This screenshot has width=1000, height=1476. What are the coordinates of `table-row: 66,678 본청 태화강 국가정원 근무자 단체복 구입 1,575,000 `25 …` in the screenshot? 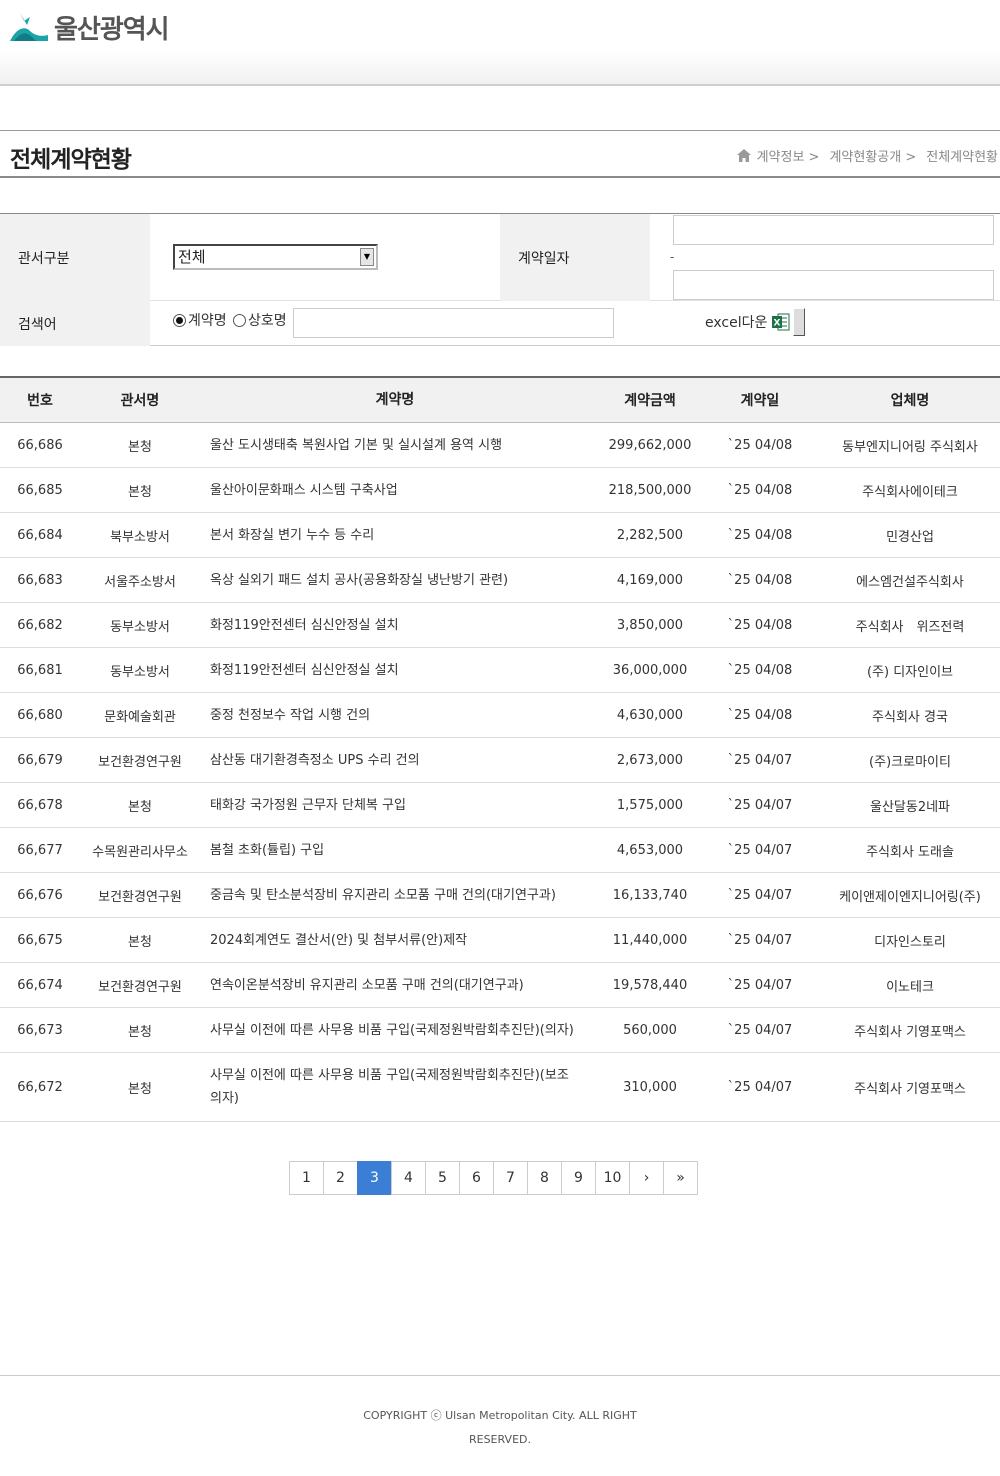 It's located at (500, 805).